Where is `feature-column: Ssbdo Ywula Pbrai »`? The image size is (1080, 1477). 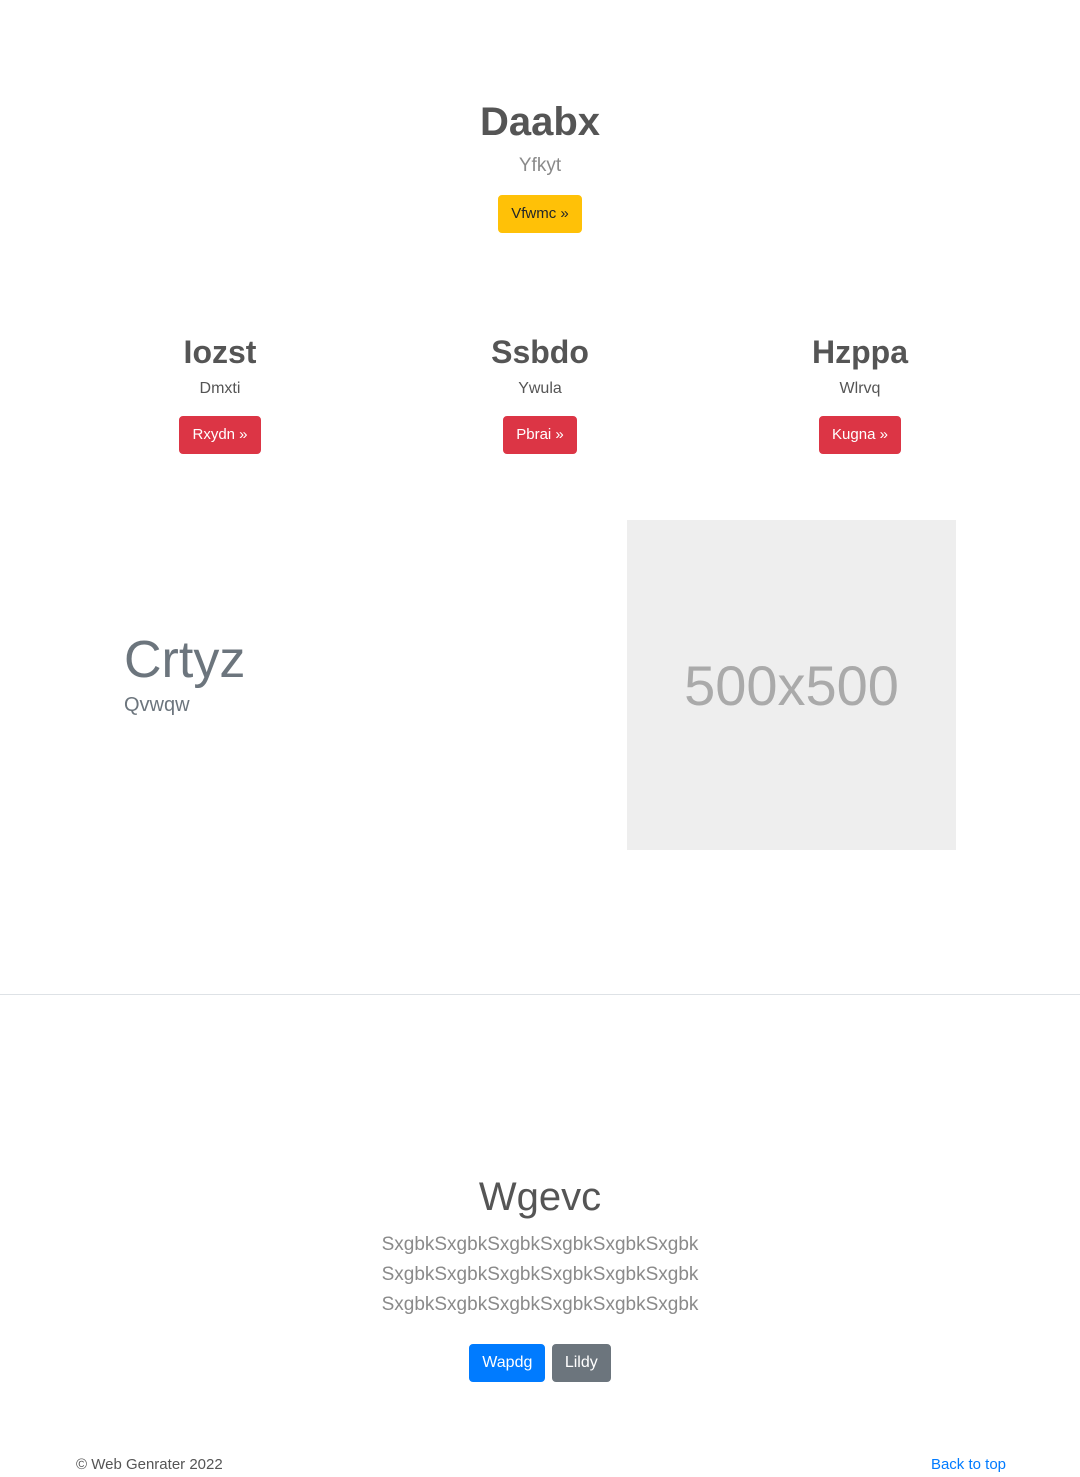
feature-column: Ssbdo Ywula Pbrai » is located at coordinates (540, 392).